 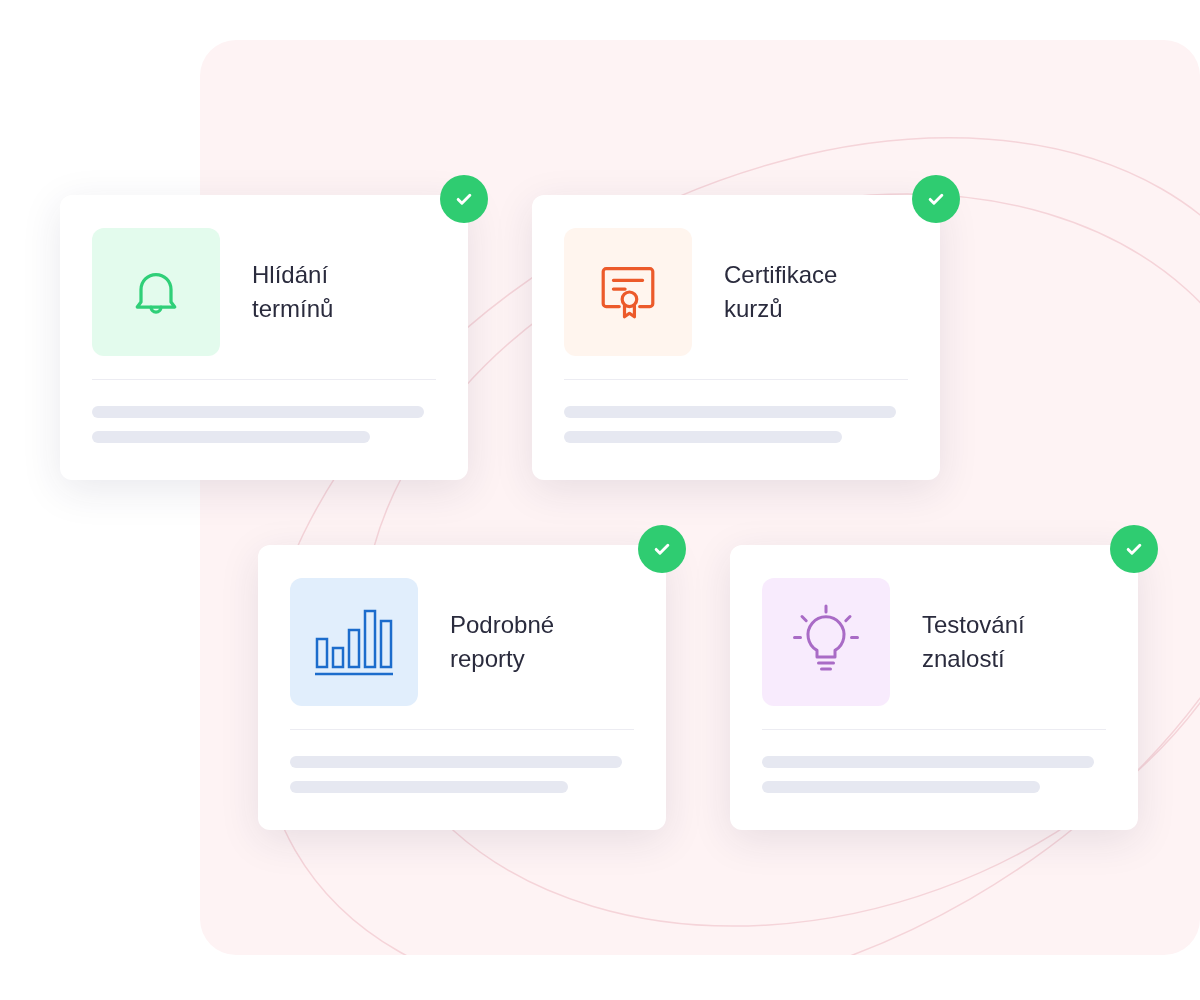 I want to click on card-title: Certifikace kurzů, so click(x=781, y=292).